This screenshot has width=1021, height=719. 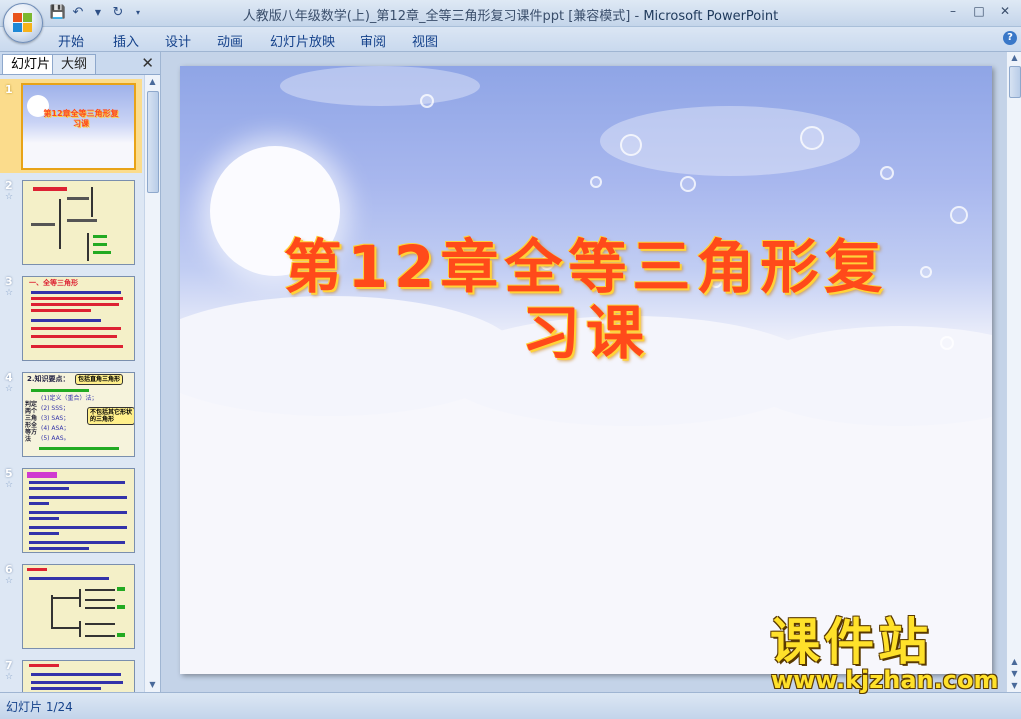 What do you see at coordinates (71, 40) in the screenshot?
I see `tab-home: 开始` at bounding box center [71, 40].